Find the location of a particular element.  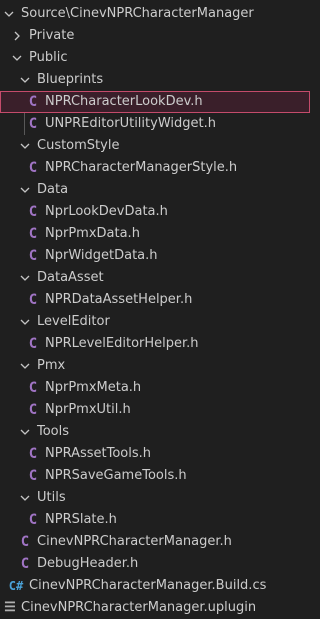

tree-folder-data: Data is located at coordinates (155, 190).